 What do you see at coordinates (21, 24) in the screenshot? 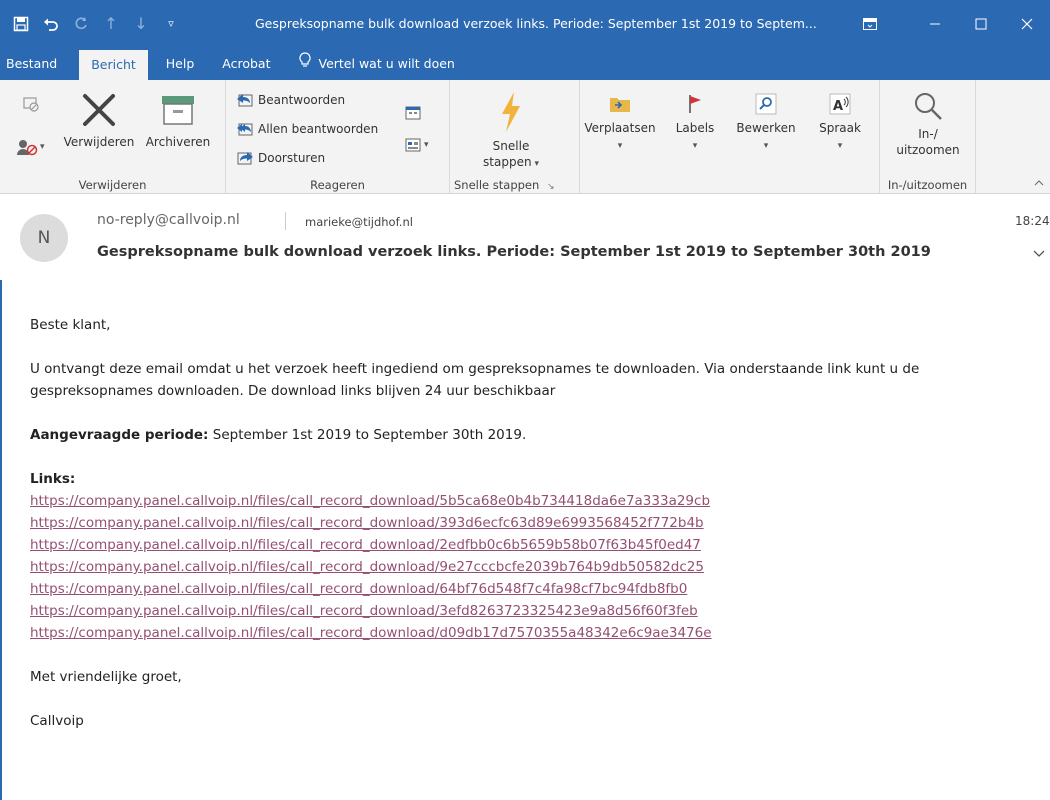
I see `save-icon` at bounding box center [21, 24].